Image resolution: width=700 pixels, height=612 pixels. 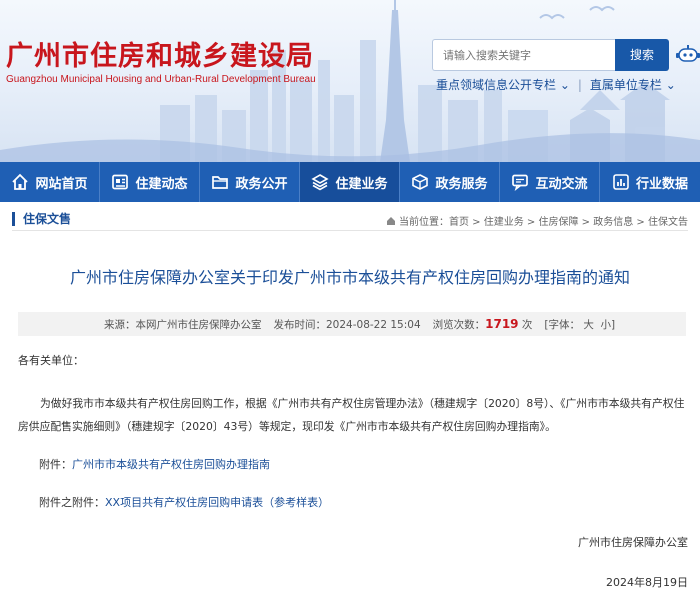 What do you see at coordinates (61, 184) in the screenshot?
I see `nav-label: 网站首页` at bounding box center [61, 184].